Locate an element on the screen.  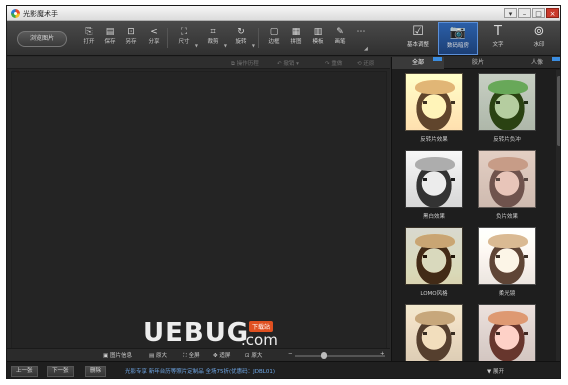
effects-scrollbar is located at coordinates (558, 218).